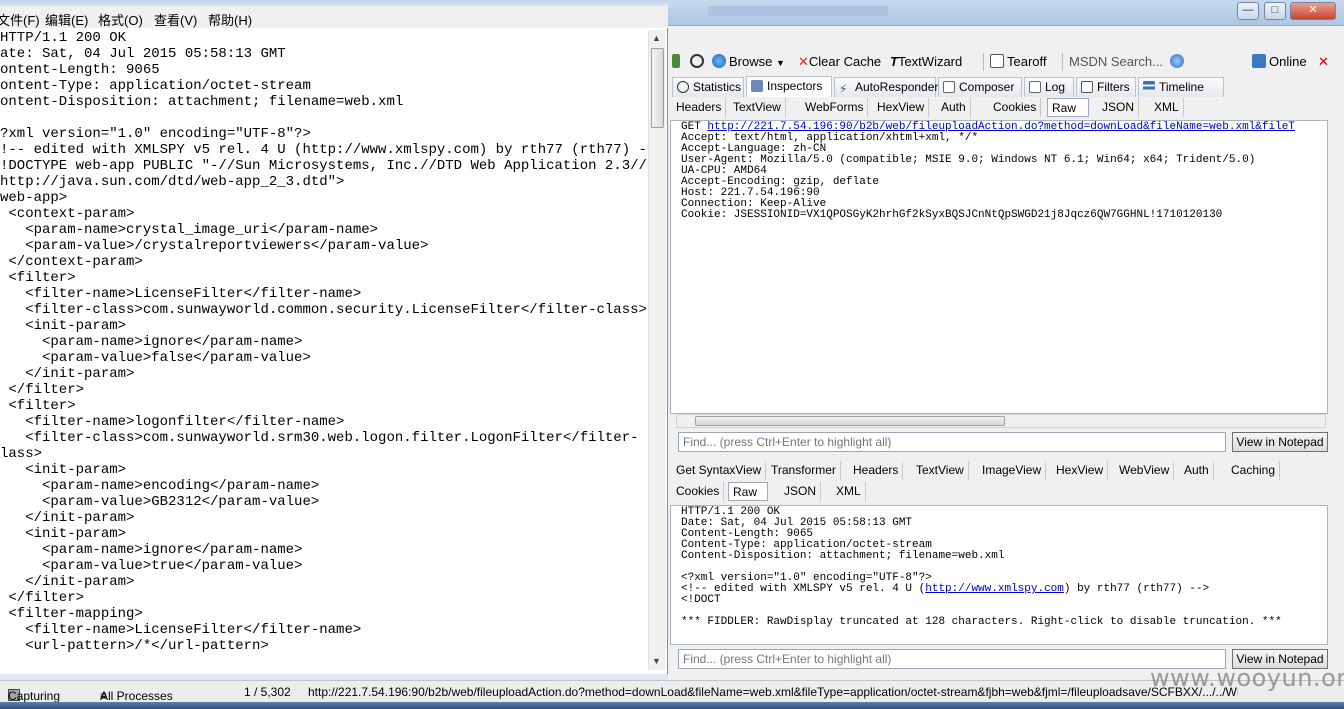  Describe the element at coordinates (849, 491) in the screenshot. I see `response-tab-xml: XML` at that location.